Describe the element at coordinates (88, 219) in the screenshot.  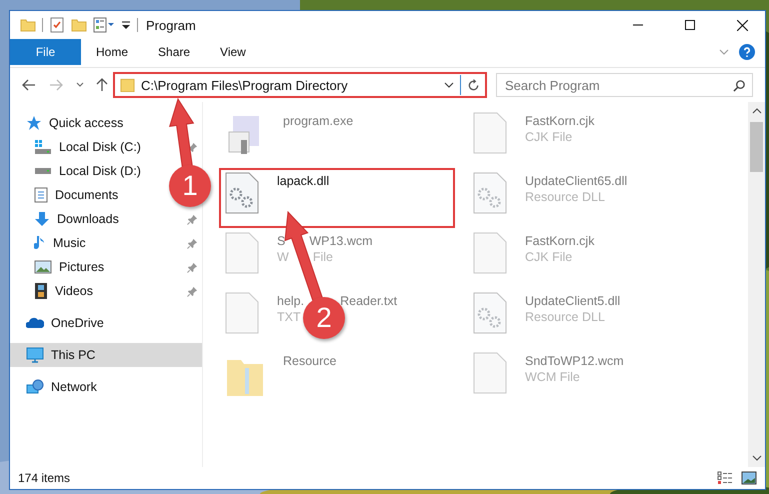
I see `sidebar-label: Downloads` at that location.